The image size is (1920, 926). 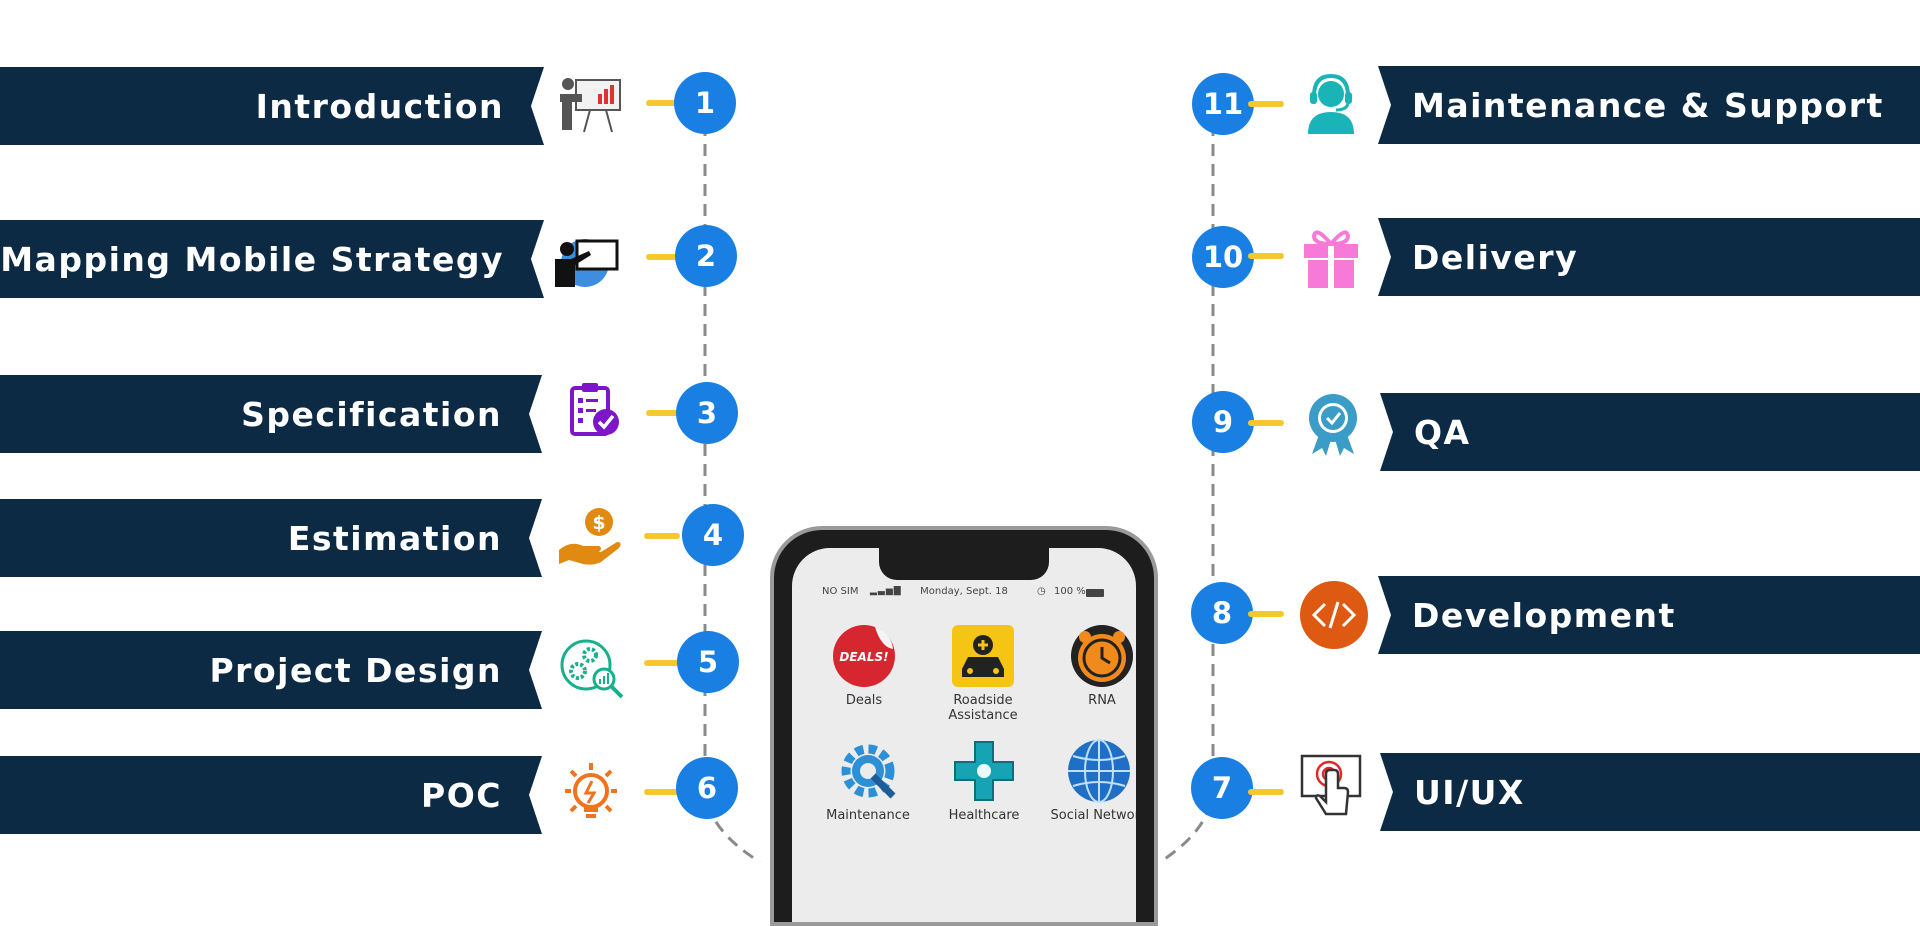 I want to click on left-dashed-line, so click(x=732, y=484).